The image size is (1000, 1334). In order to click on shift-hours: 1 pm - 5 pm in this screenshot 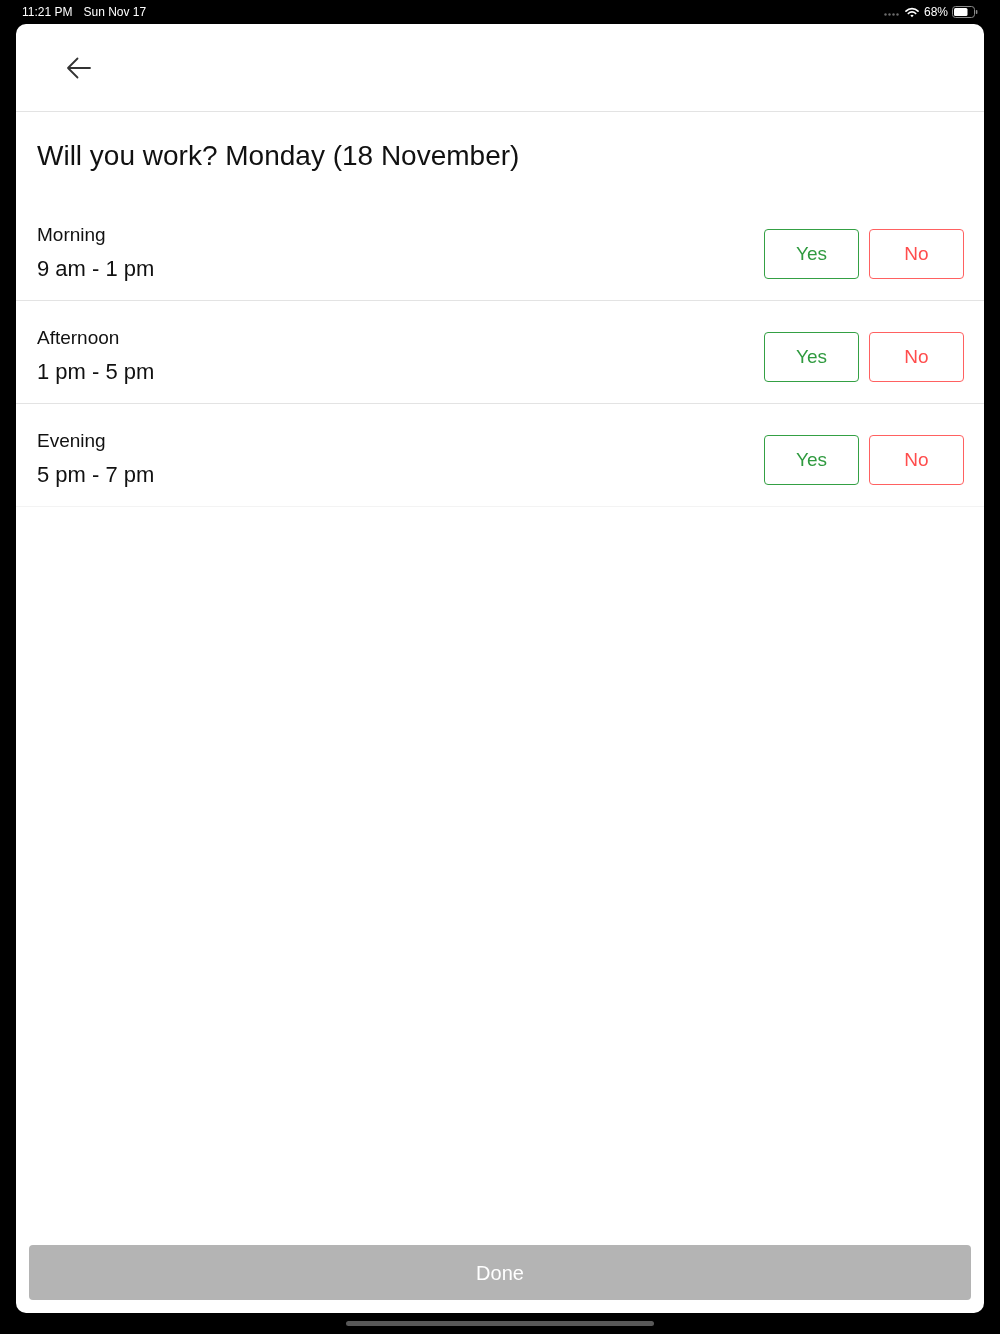, I will do `click(96, 372)`.